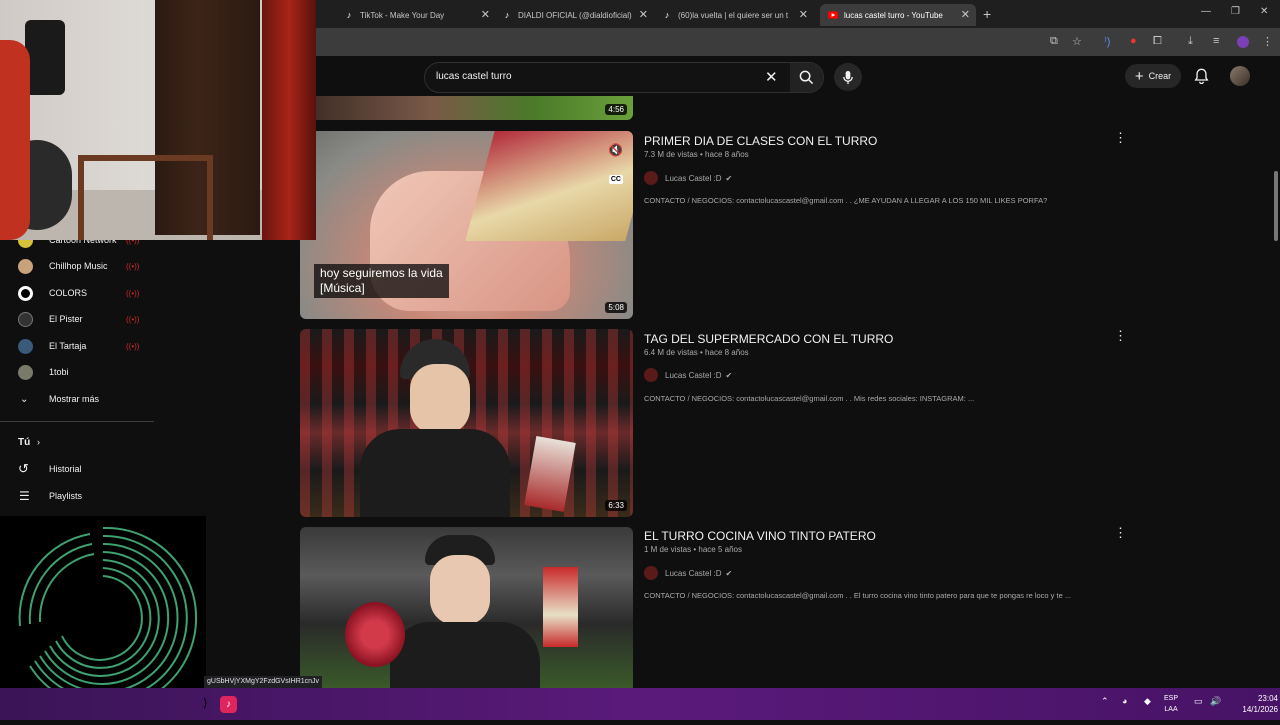 Image resolution: width=1280 pixels, height=725 pixels. Describe the element at coordinates (616, 109) in the screenshot. I see `video-duration: 4:56` at that location.